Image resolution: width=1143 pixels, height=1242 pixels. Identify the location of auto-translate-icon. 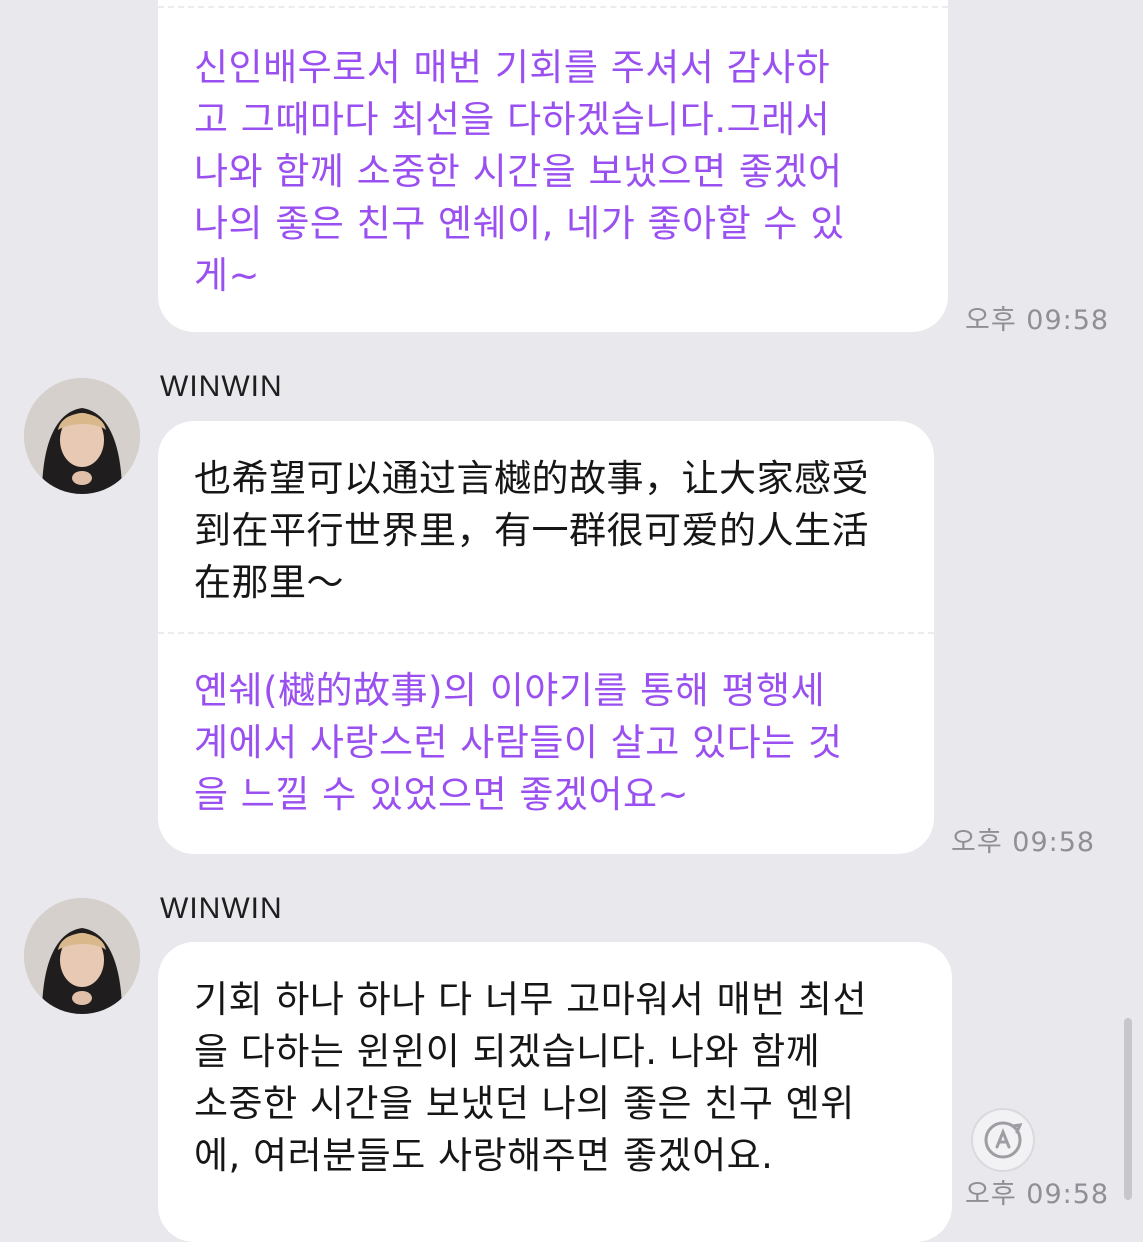
(1003, 1140).